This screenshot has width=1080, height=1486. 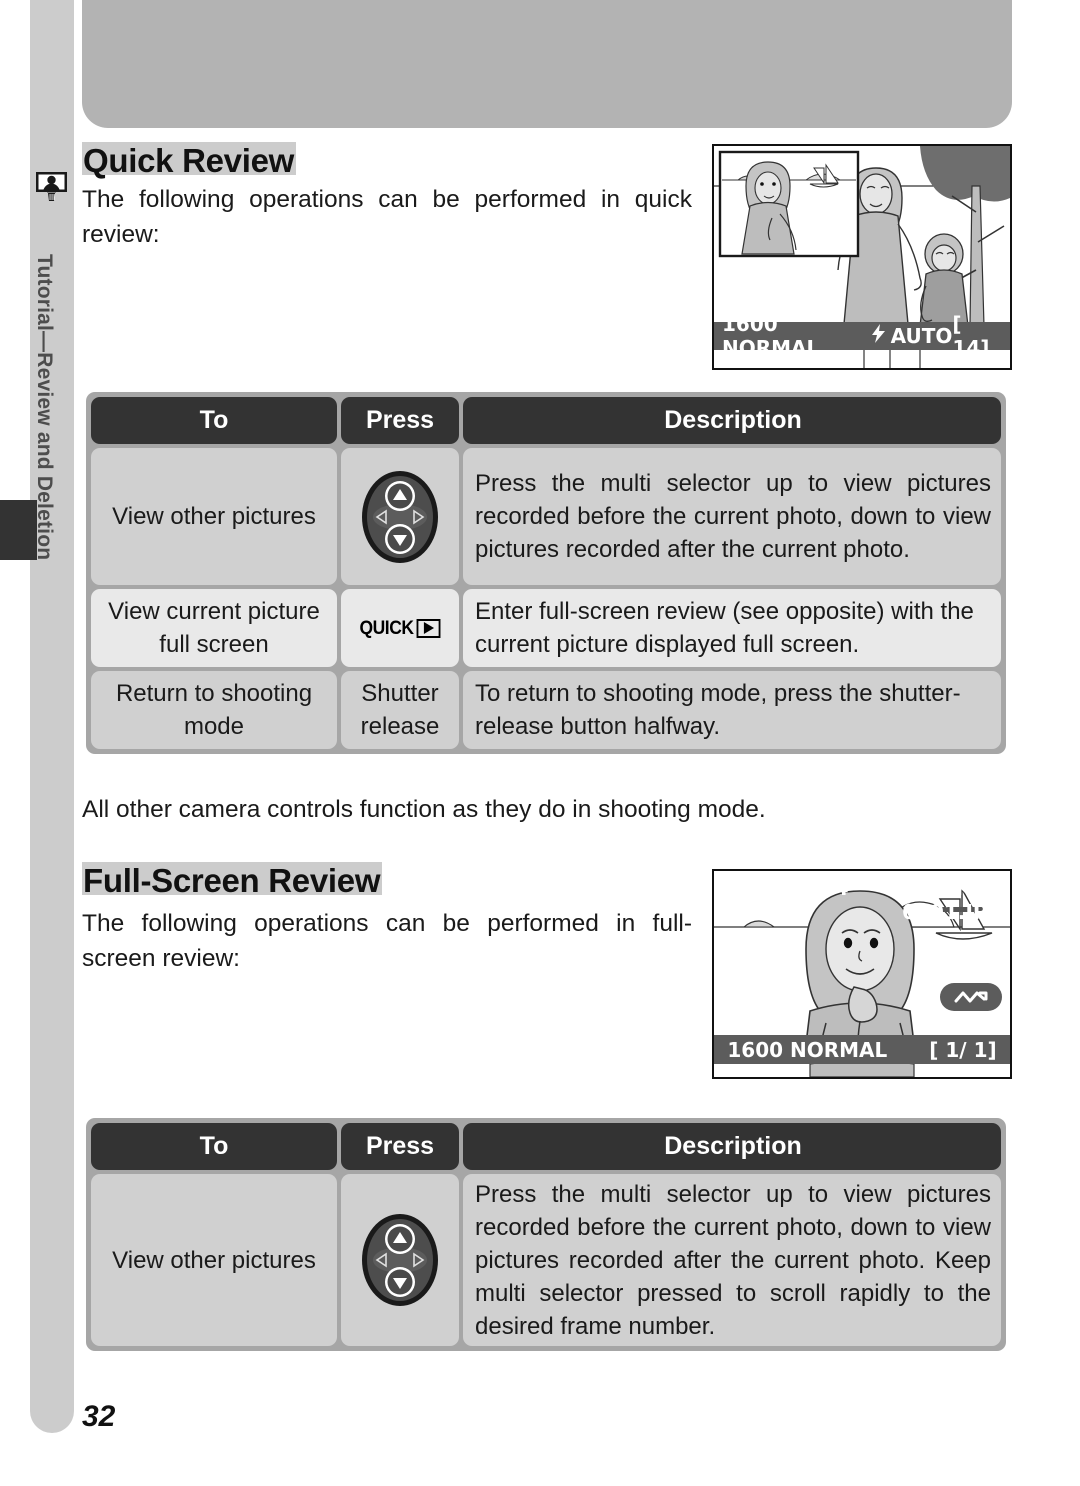 I want to click on full-screen-frame-number: [ 1/ 1], so click(x=963, y=1049).